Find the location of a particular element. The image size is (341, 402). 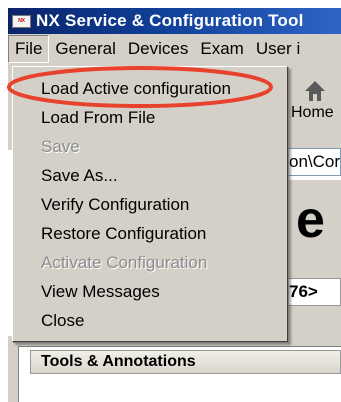

home-label: Home is located at coordinates (312, 112).